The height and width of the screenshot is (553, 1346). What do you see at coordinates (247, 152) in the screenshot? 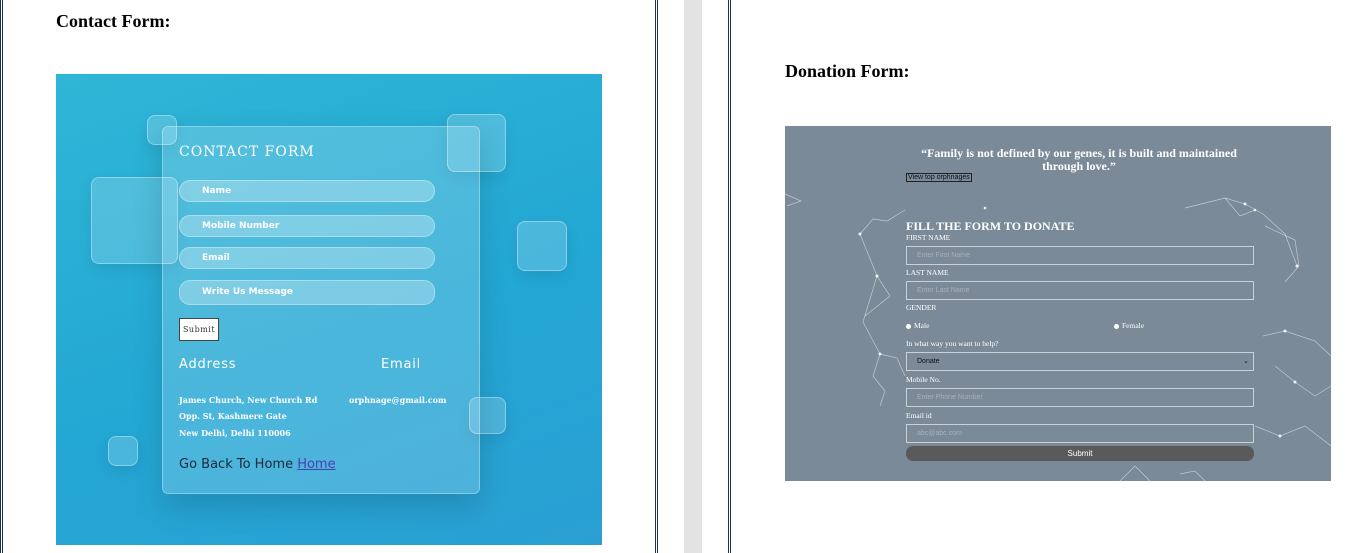
I see `contact-form-title: CONTACT FORM` at bounding box center [247, 152].